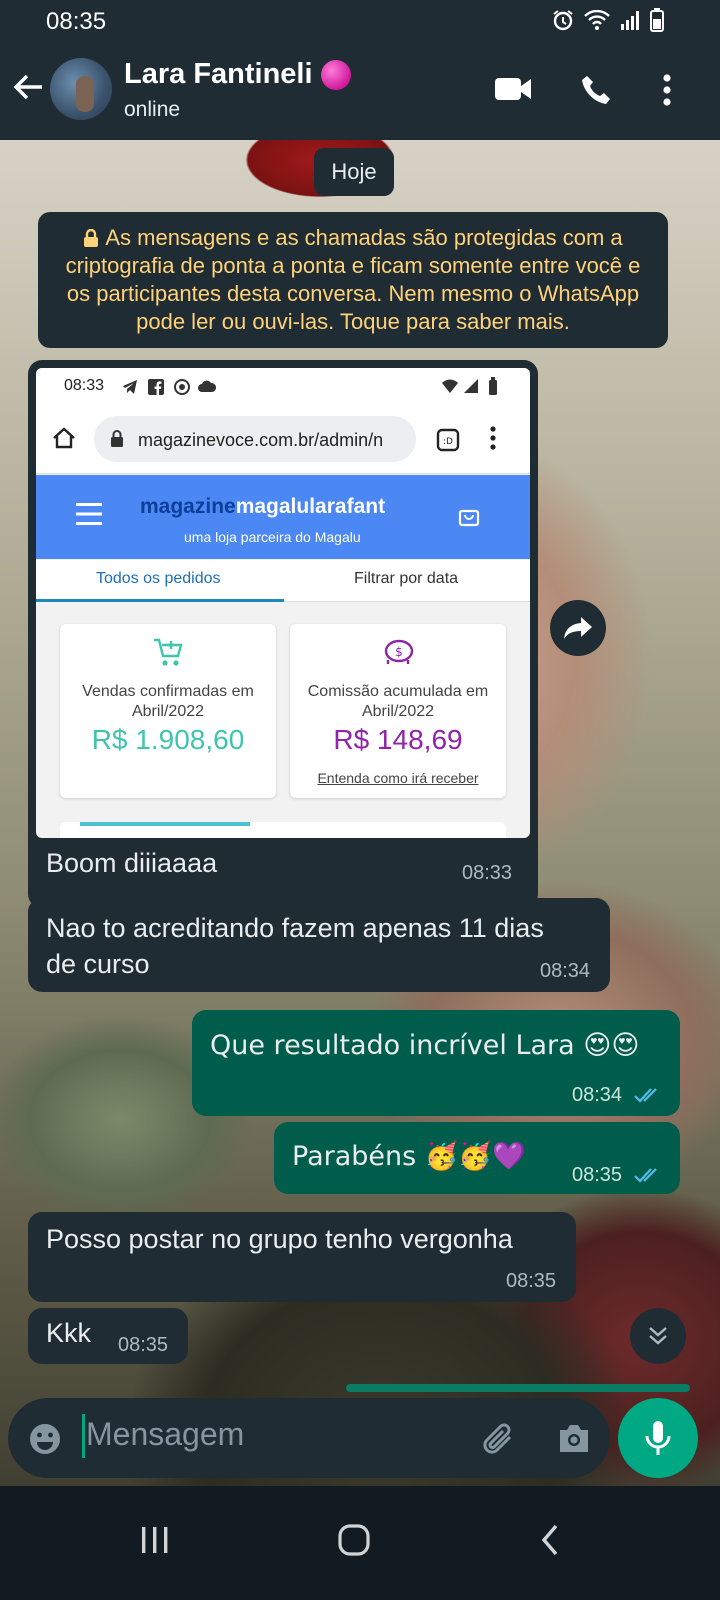 This screenshot has width=720, height=1600. I want to click on facebook-icon, so click(156, 387).